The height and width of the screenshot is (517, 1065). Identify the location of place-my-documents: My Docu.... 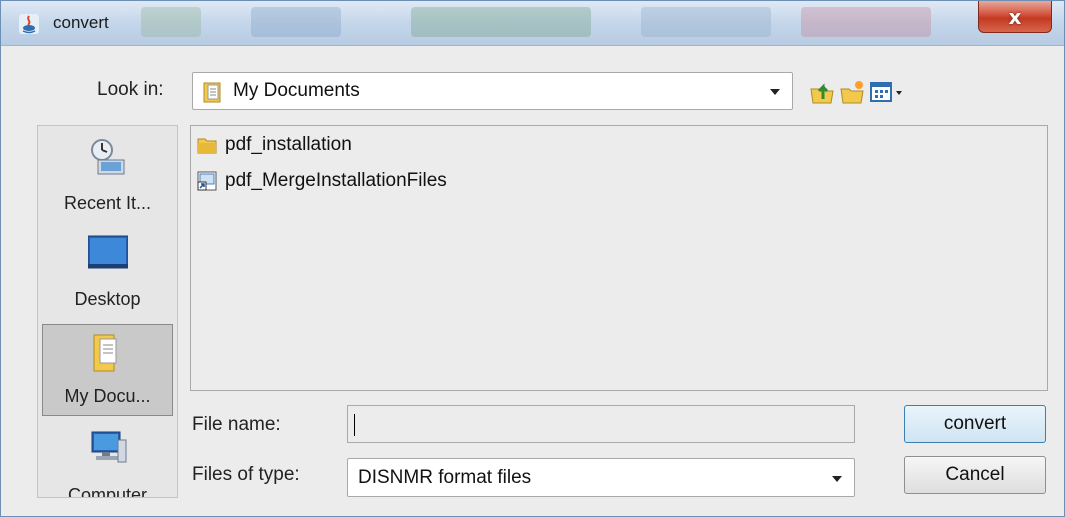
(107, 370).